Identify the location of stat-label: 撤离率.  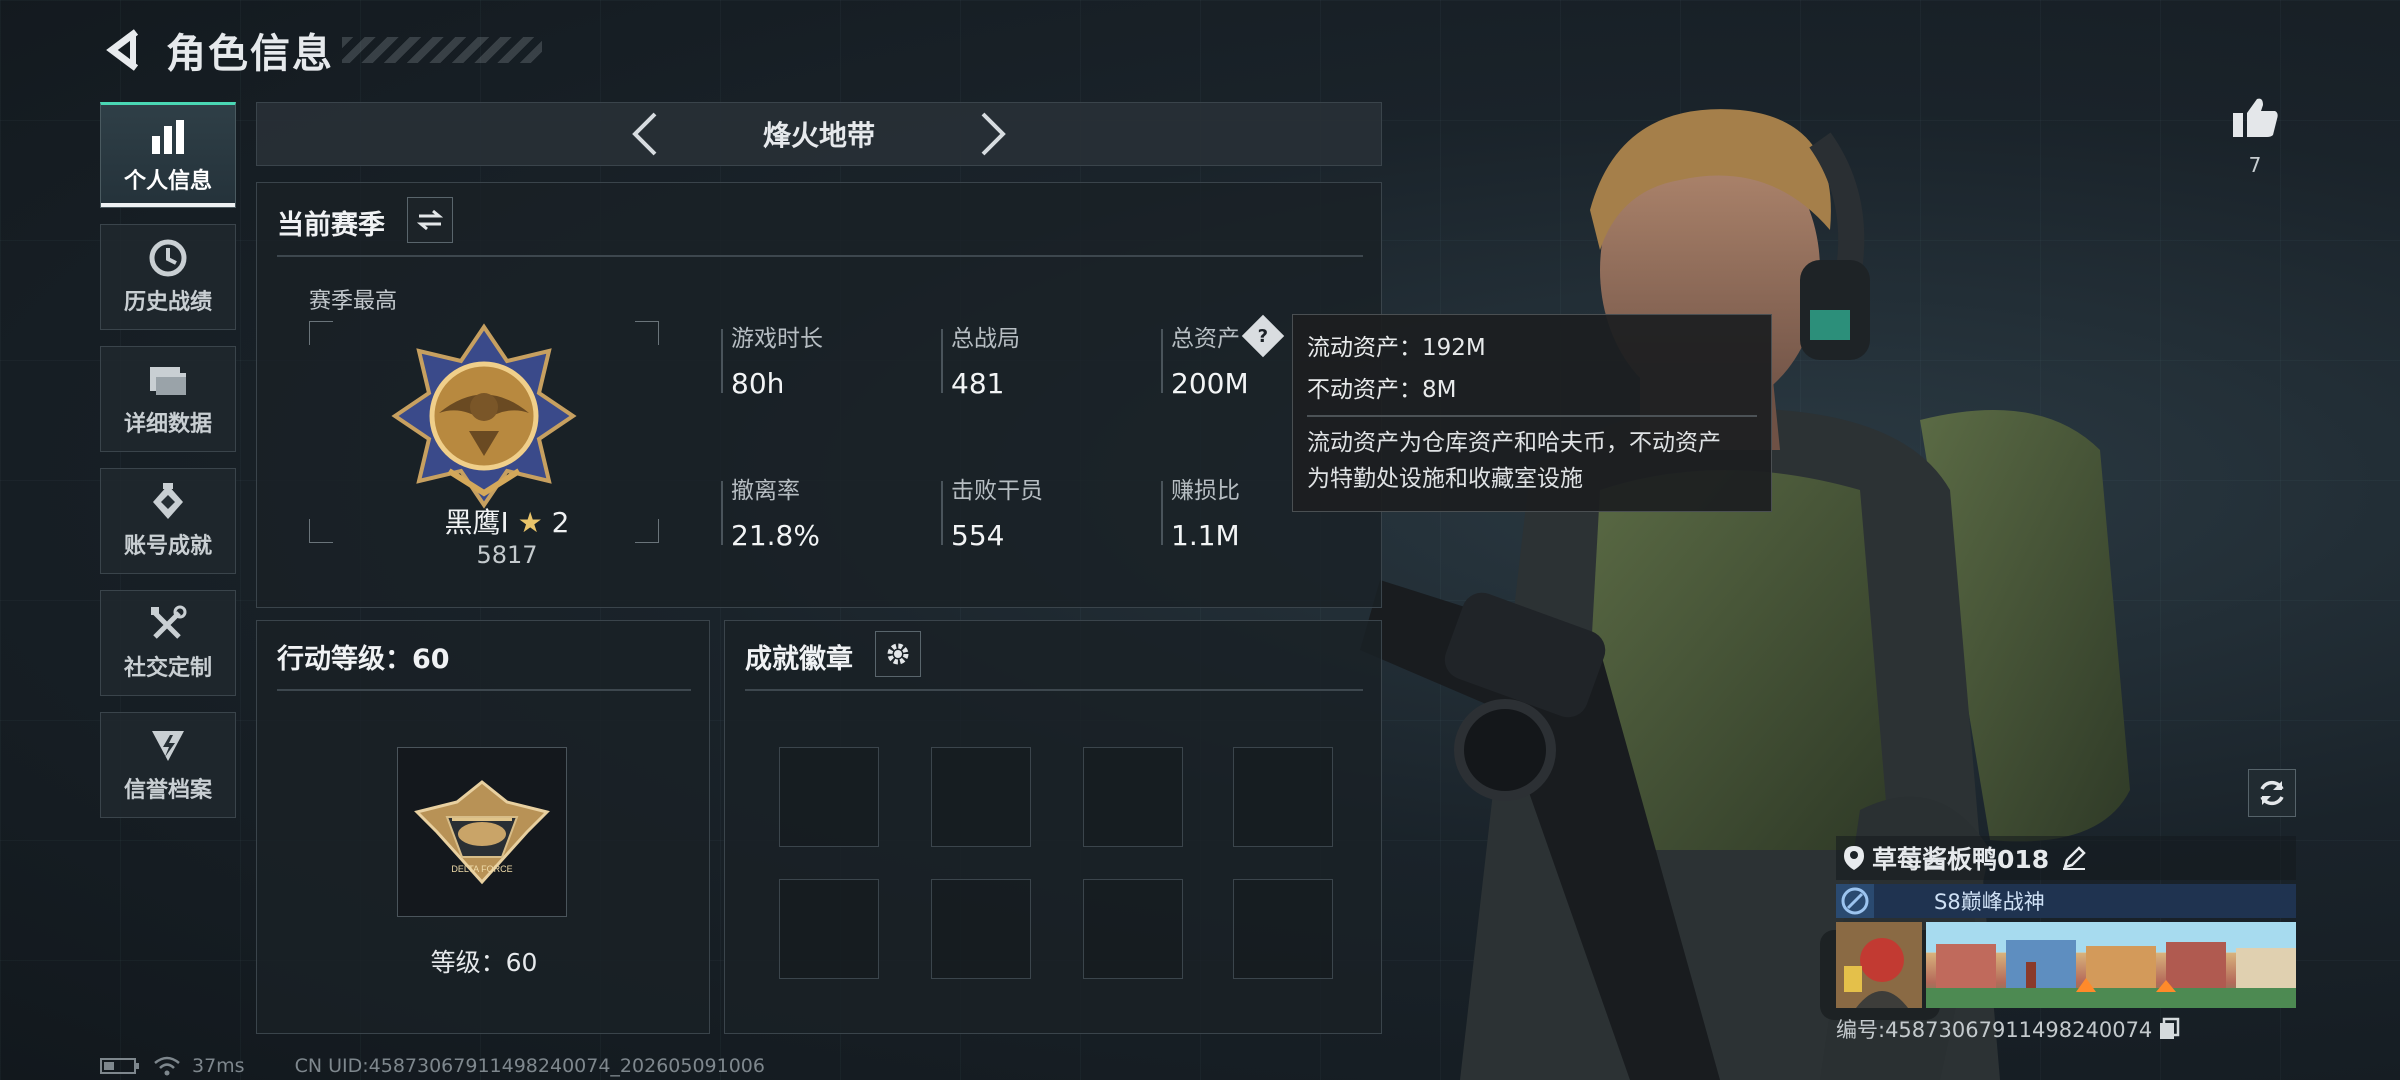
(765, 491).